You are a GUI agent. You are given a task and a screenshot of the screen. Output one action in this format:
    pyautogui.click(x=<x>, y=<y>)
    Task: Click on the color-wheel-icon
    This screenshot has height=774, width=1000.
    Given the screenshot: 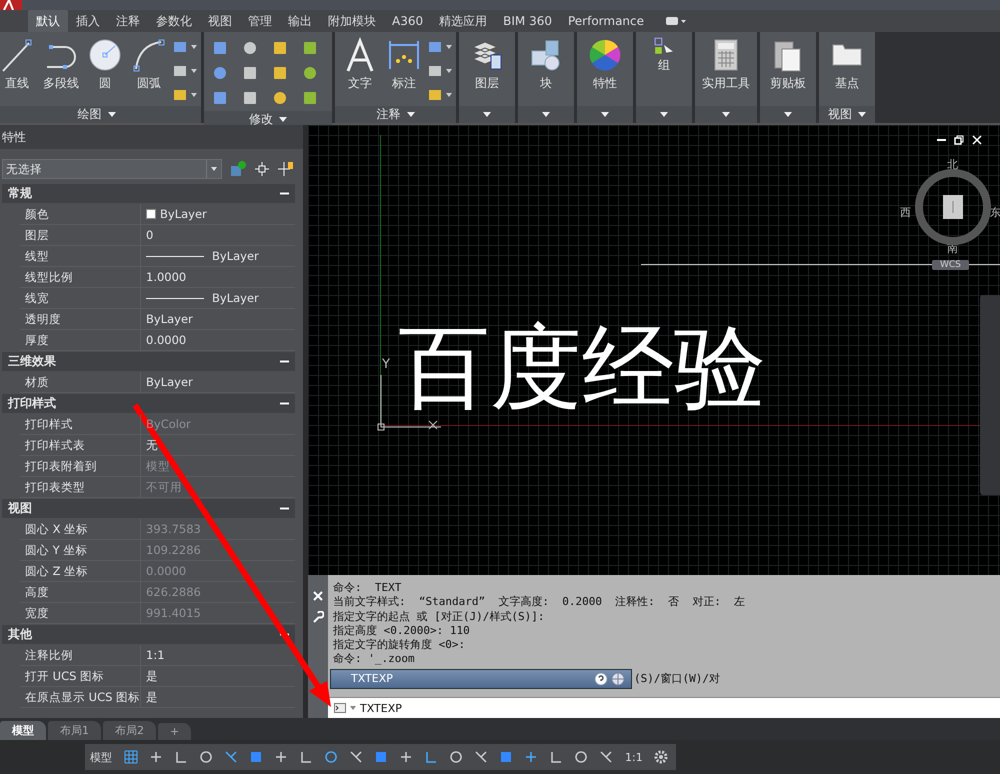 What is the action you would take?
    pyautogui.click(x=605, y=55)
    